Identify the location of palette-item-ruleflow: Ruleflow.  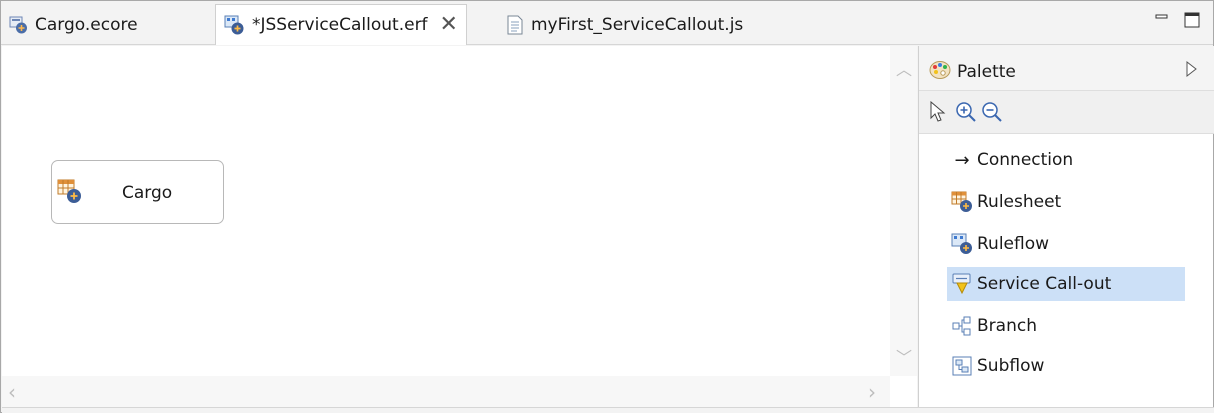
(1066, 244).